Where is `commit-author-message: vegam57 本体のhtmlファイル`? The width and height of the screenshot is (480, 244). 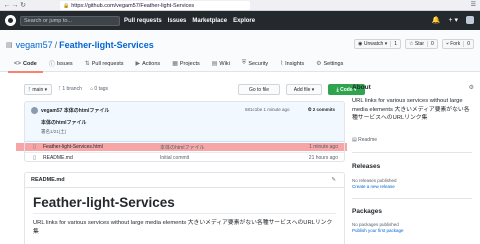 commit-author-message: vegam57 本体のhtmlファイル is located at coordinates (75, 110).